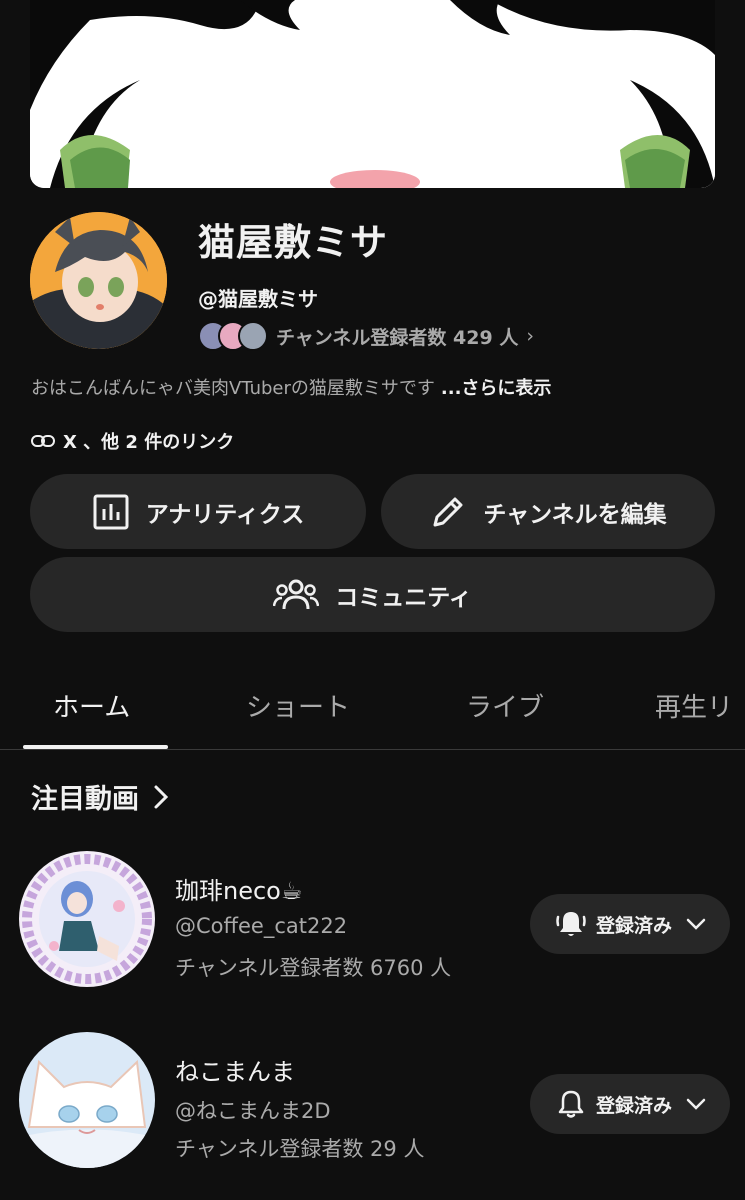 The height and width of the screenshot is (1200, 745). I want to click on featured-channel-subscribers: チャンネル登録者数 29 人, so click(300, 1149).